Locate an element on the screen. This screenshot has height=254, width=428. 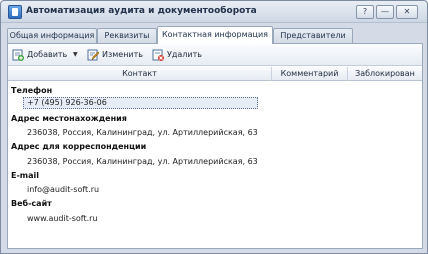
grid-header: Контакт Комментарий Заблокирован is located at coordinates (215, 74).